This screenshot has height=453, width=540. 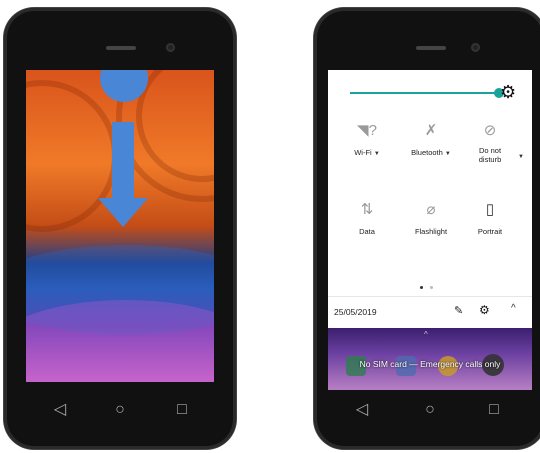 I want to click on tile-dnd-label-line2: disturb, so click(x=490, y=159).